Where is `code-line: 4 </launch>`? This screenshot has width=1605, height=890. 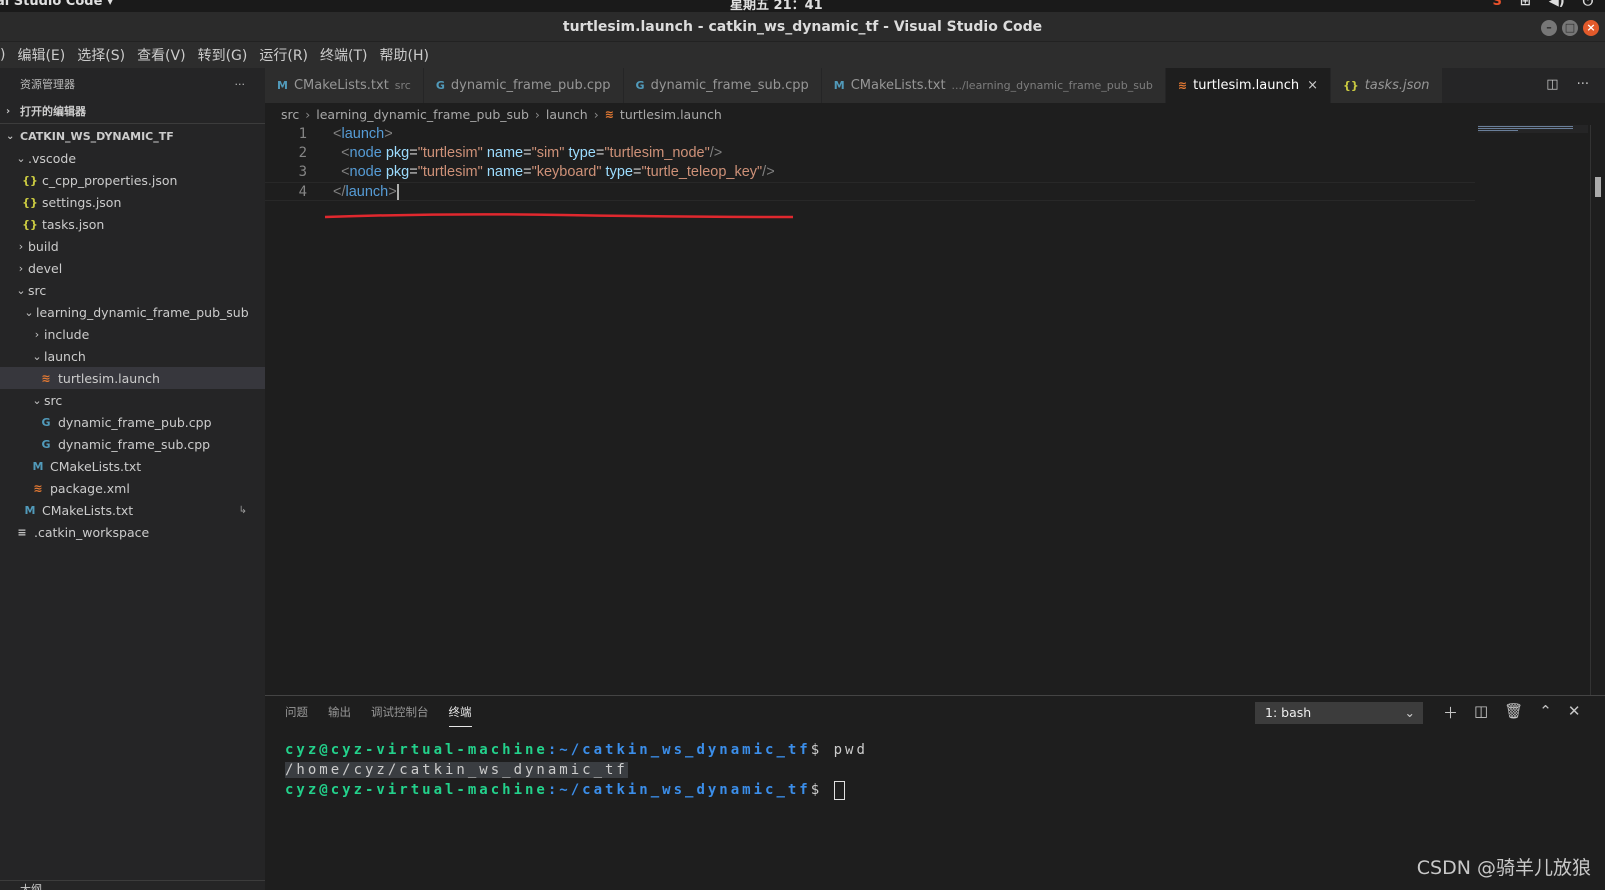
code-line: 4 </launch> is located at coordinates (870, 191).